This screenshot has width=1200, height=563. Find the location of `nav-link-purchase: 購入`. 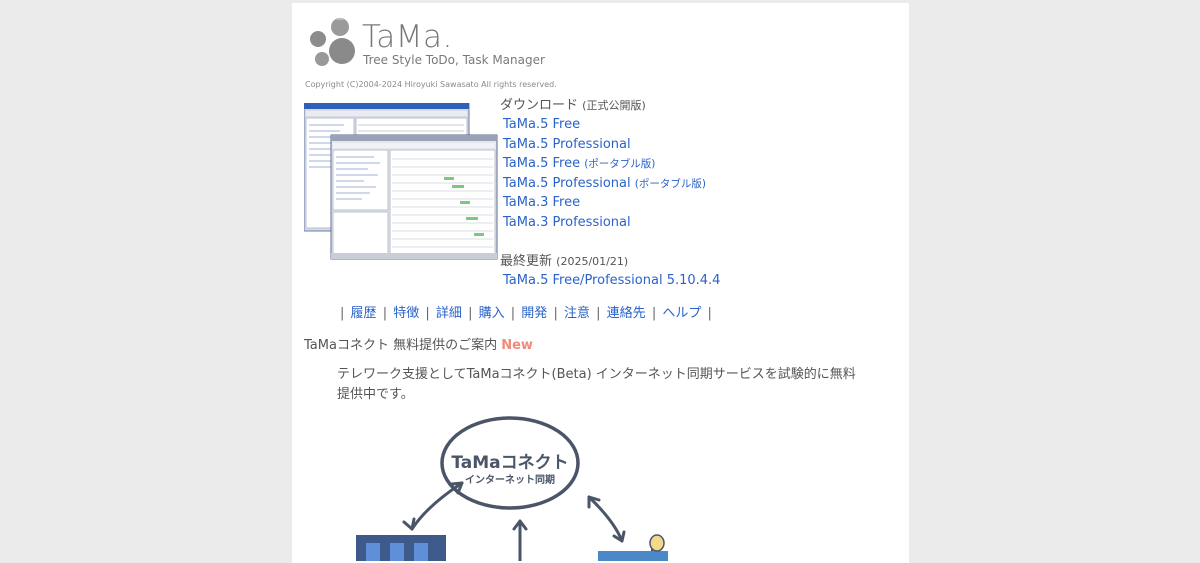

nav-link-purchase: 購入 is located at coordinates (492, 313).